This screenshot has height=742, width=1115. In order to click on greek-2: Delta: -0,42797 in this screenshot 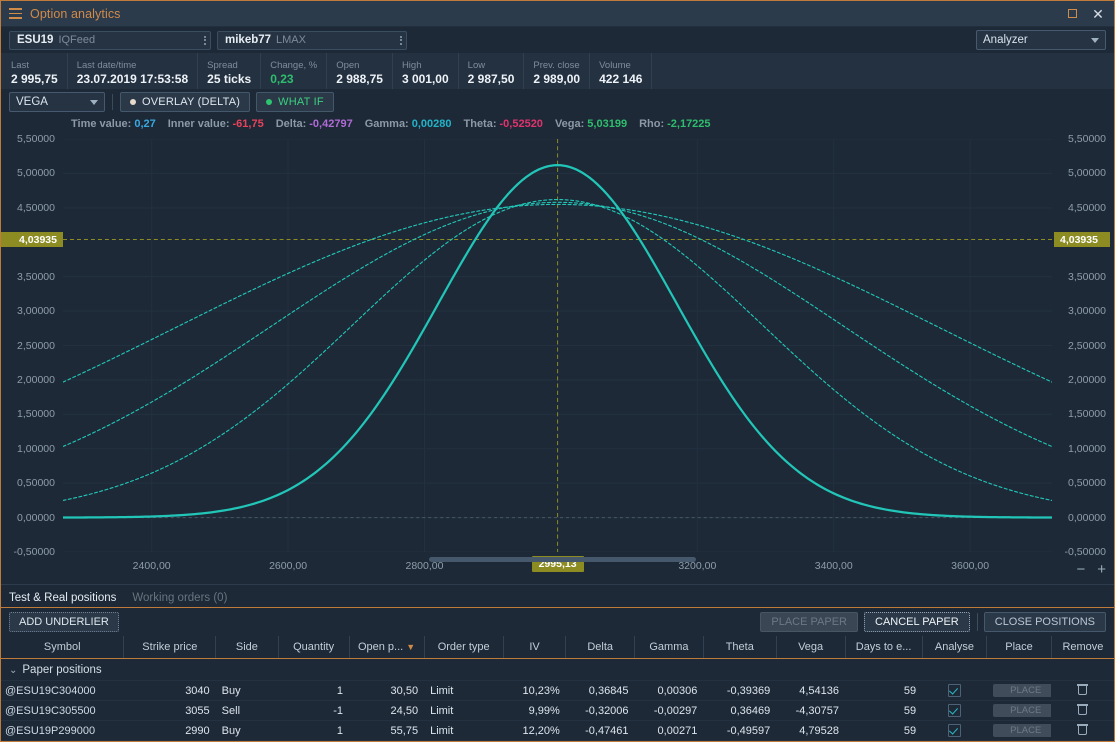, I will do `click(314, 124)`.